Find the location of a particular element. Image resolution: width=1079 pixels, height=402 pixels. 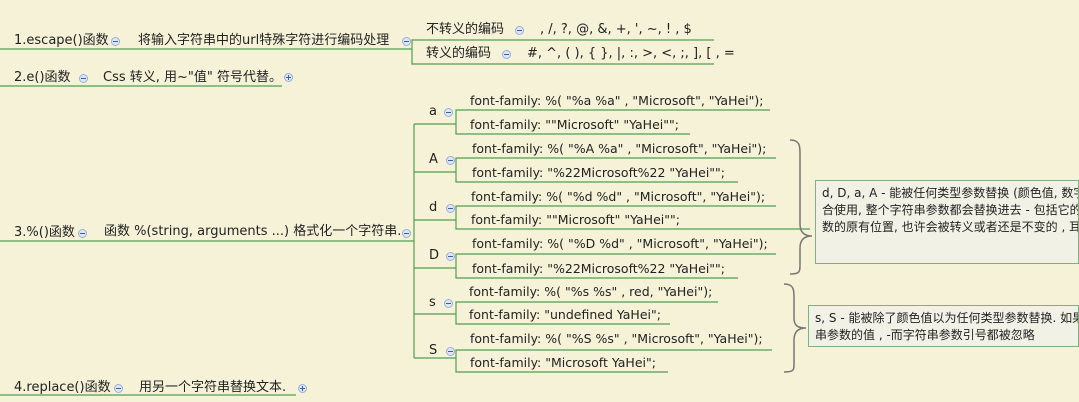

node-replace-title: 4.replace()函数 is located at coordinates (62, 388).